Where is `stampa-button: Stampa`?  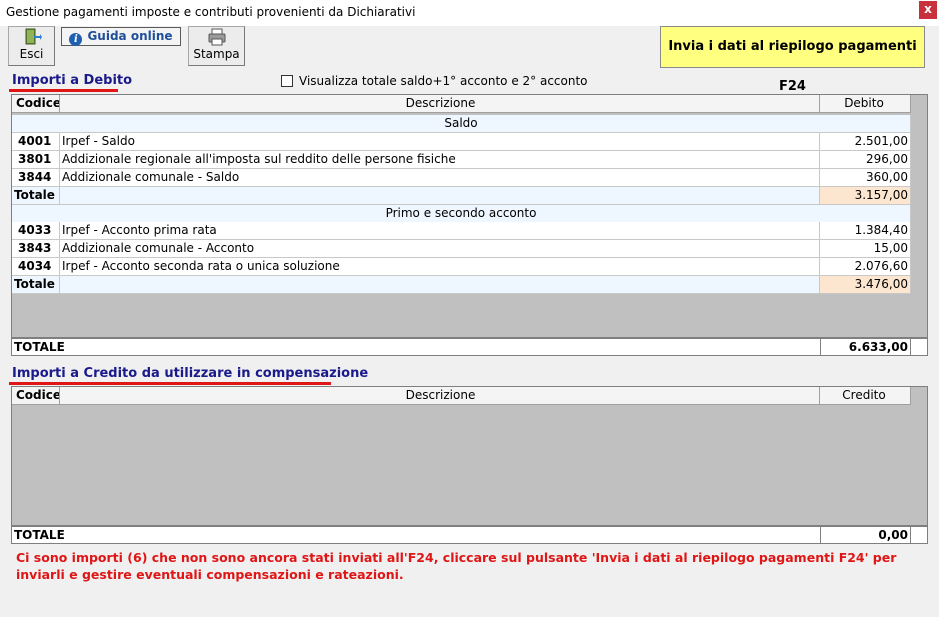
stampa-button: Stampa is located at coordinates (216, 46).